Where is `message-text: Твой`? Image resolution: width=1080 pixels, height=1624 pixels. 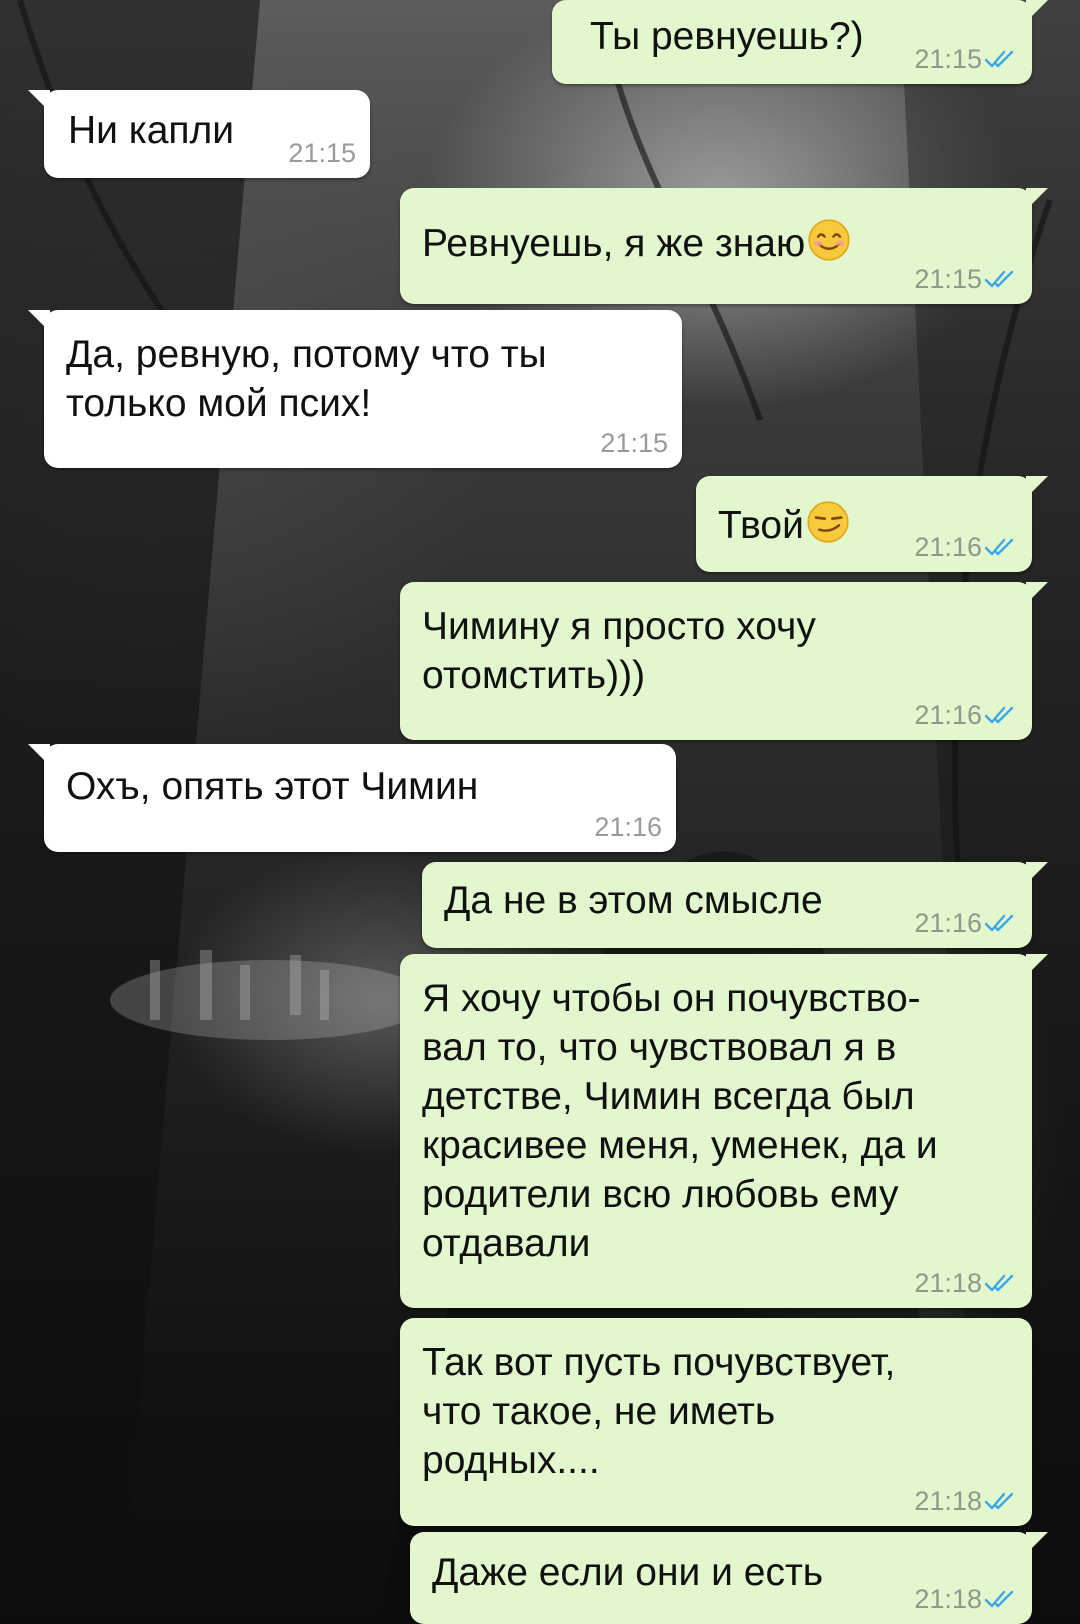 message-text: Твой is located at coordinates (784, 525).